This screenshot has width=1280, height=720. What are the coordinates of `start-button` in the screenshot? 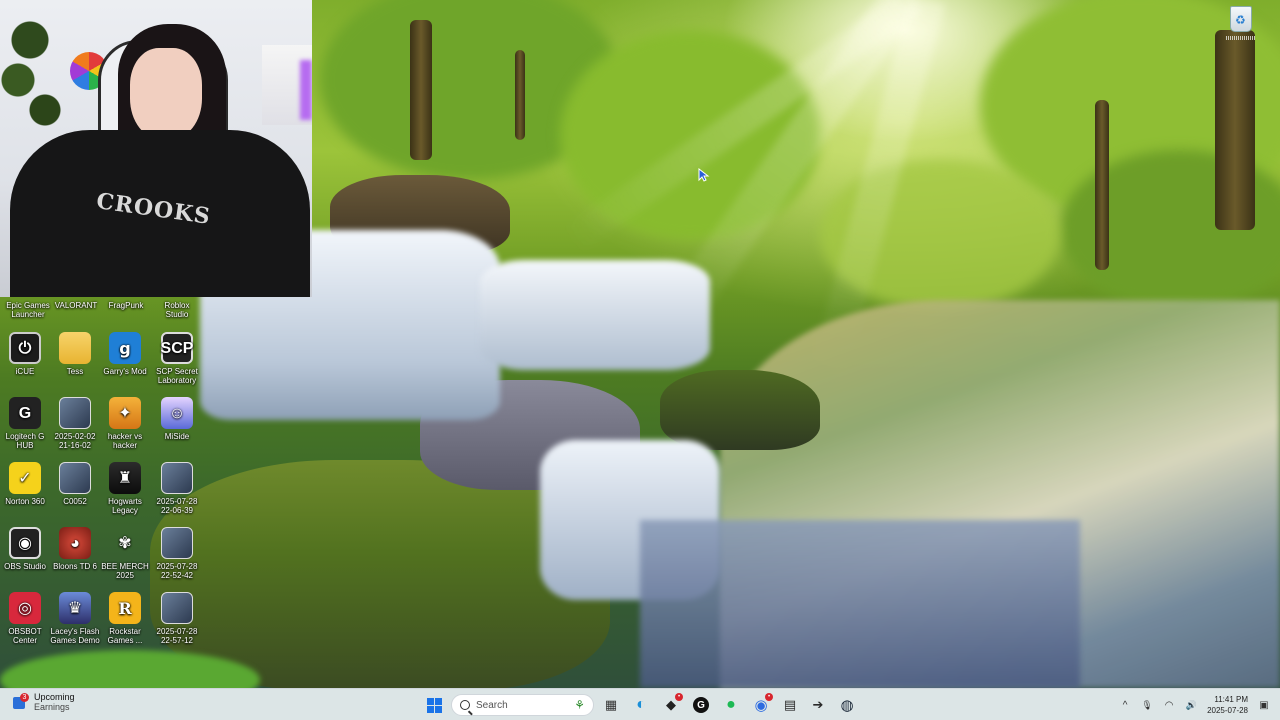 It's located at (434, 705).